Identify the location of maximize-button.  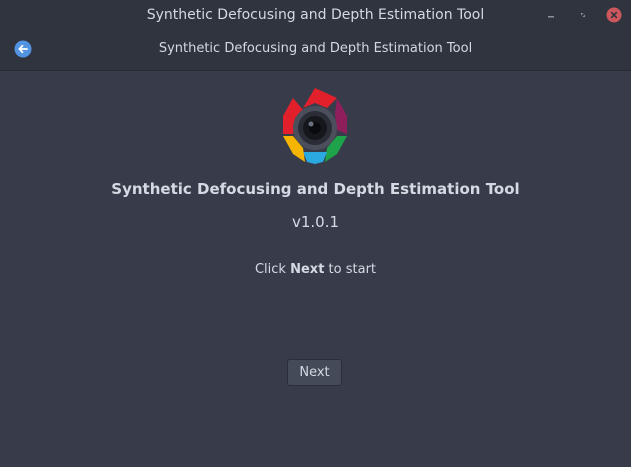
(583, 15).